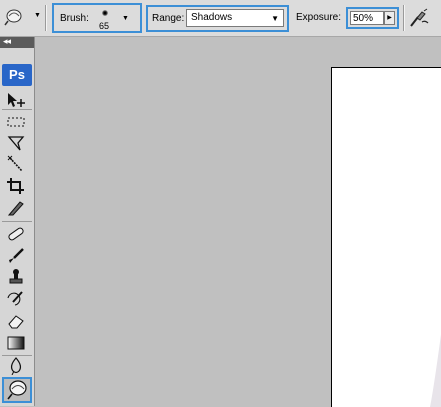 The image size is (441, 407). What do you see at coordinates (16, 256) in the screenshot?
I see `brush-tool-icon` at bounding box center [16, 256].